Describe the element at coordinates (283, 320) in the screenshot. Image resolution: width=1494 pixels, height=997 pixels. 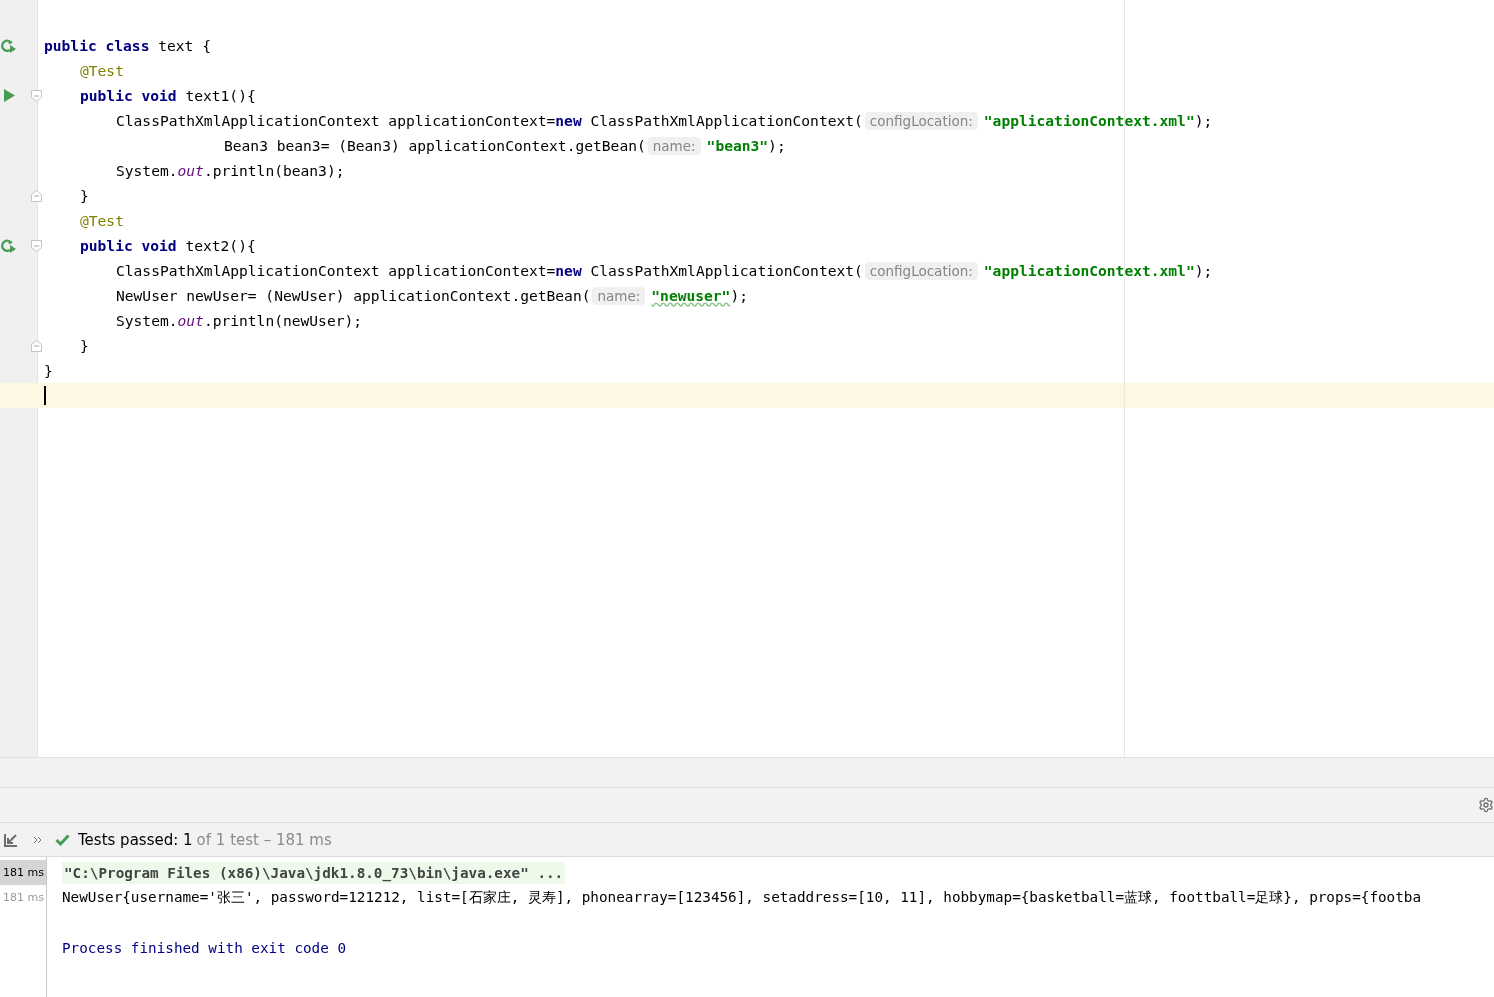
I see `code-token: .println(newUser);` at that location.